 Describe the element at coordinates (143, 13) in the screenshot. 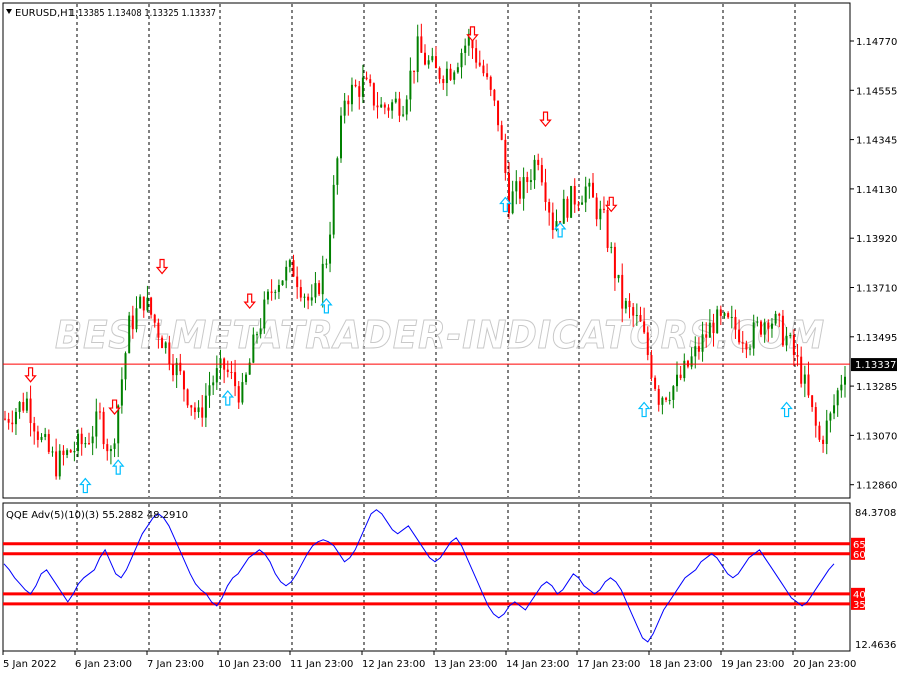

I see `ohlc-values: 1.13385 1.13408 1.13325 1.13337` at that location.